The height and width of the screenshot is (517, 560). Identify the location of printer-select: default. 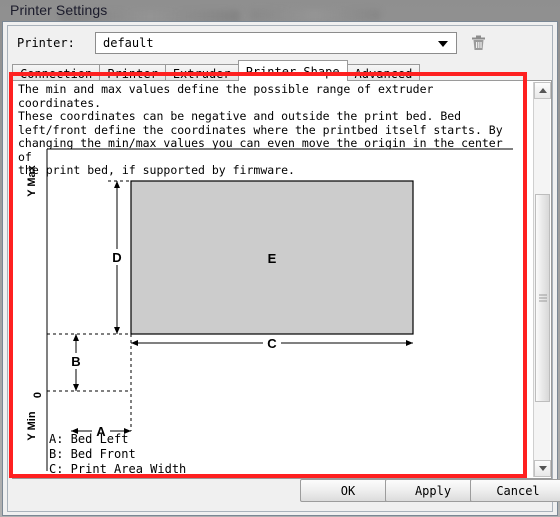
(276, 43).